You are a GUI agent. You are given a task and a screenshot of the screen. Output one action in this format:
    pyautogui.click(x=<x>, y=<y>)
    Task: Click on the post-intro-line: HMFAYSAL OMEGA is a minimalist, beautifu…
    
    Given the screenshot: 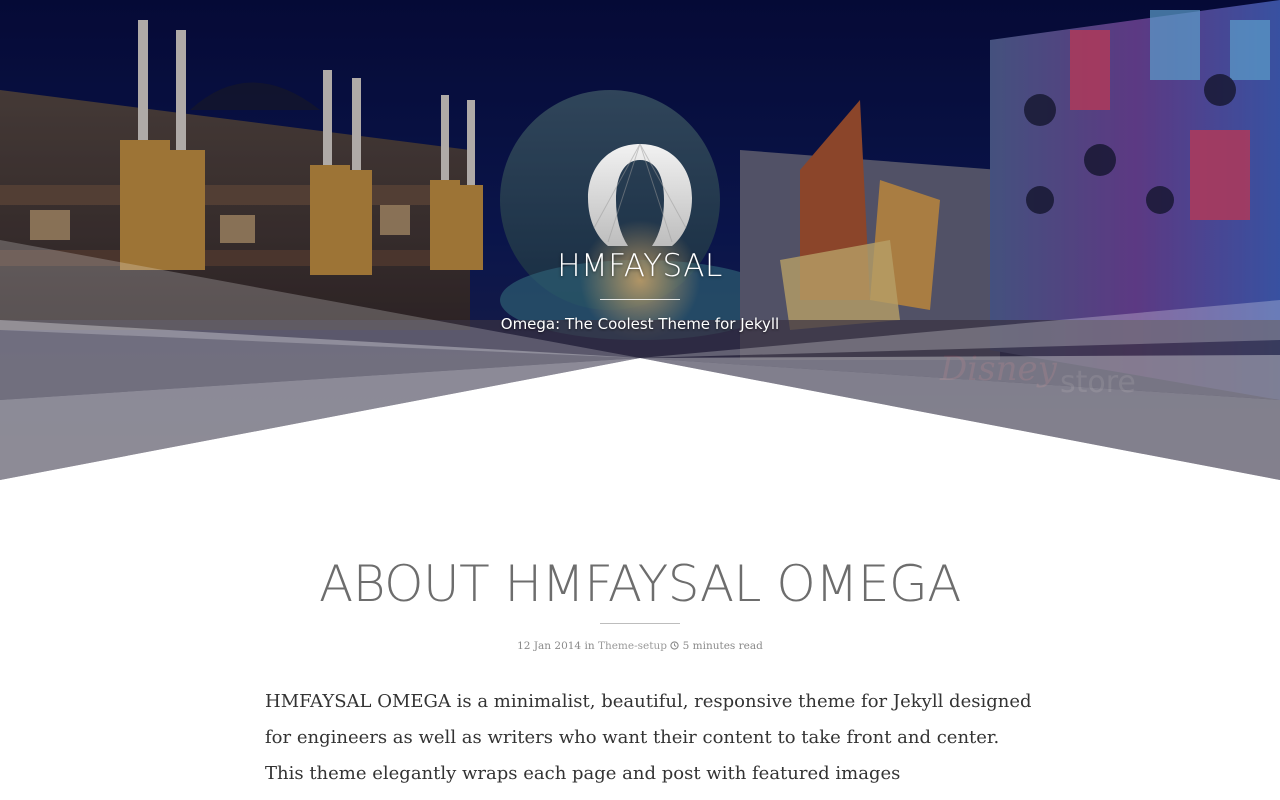 What is the action you would take?
    pyautogui.click(x=648, y=701)
    